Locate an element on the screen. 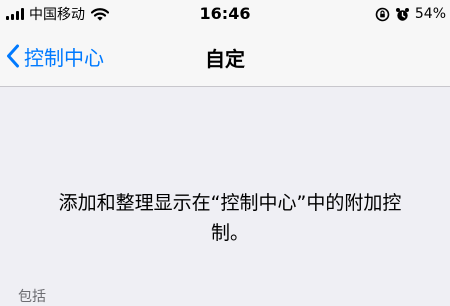  battery-percent: 54% is located at coordinates (430, 14).